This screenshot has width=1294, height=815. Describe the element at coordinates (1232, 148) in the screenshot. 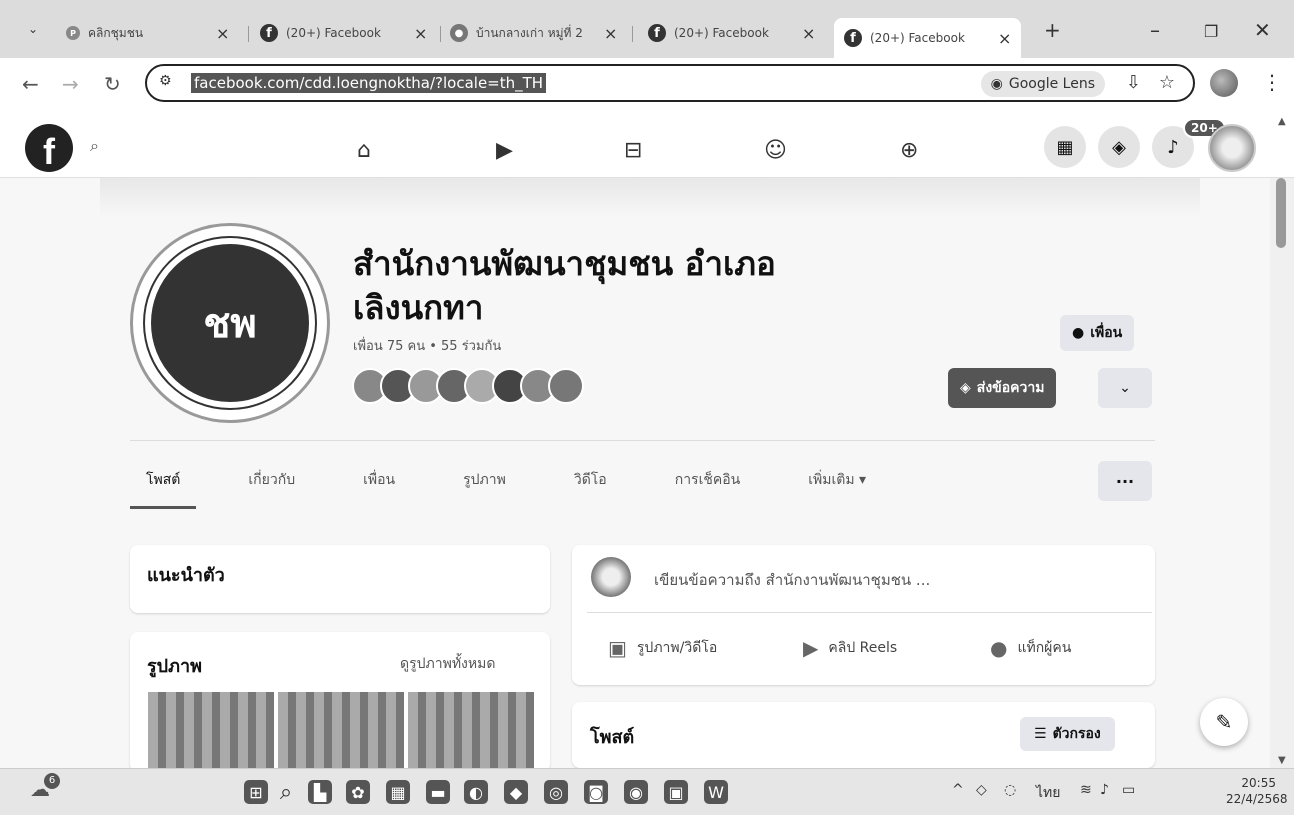

I see `account-avatar` at that location.